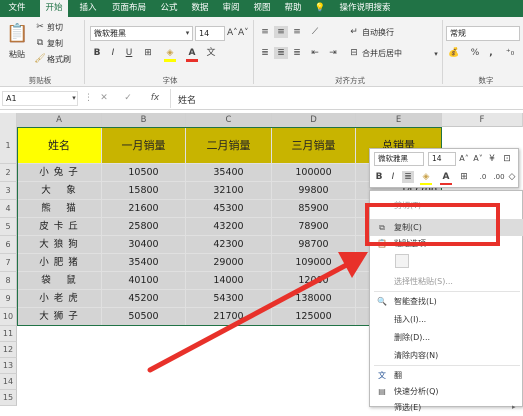 This screenshot has width=523, height=416. I want to click on annotation-arrow, so click(257, 312).